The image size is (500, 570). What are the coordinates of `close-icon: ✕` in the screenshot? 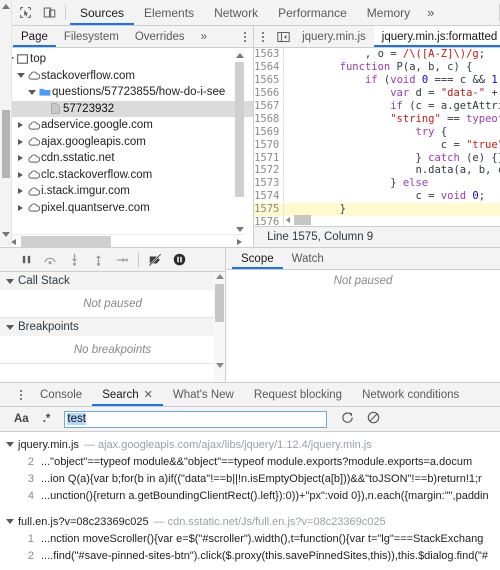 It's located at (148, 394).